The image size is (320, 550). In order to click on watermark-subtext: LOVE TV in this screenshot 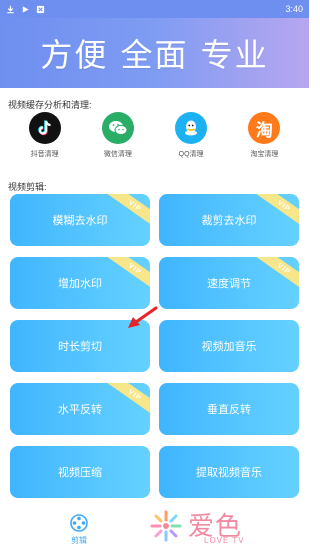, I will do `click(224, 540)`.